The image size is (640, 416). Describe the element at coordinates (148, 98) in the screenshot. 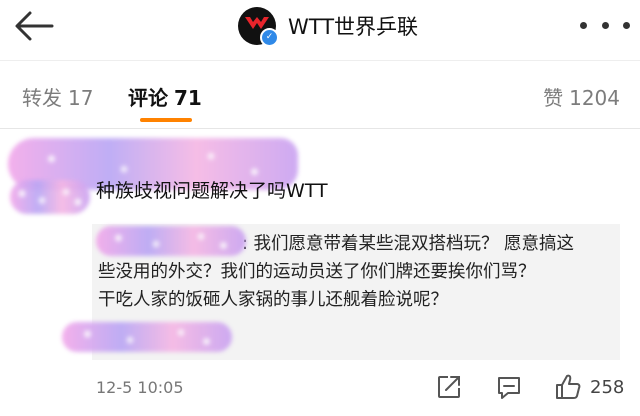

I see `tab-label: 评论` at that location.